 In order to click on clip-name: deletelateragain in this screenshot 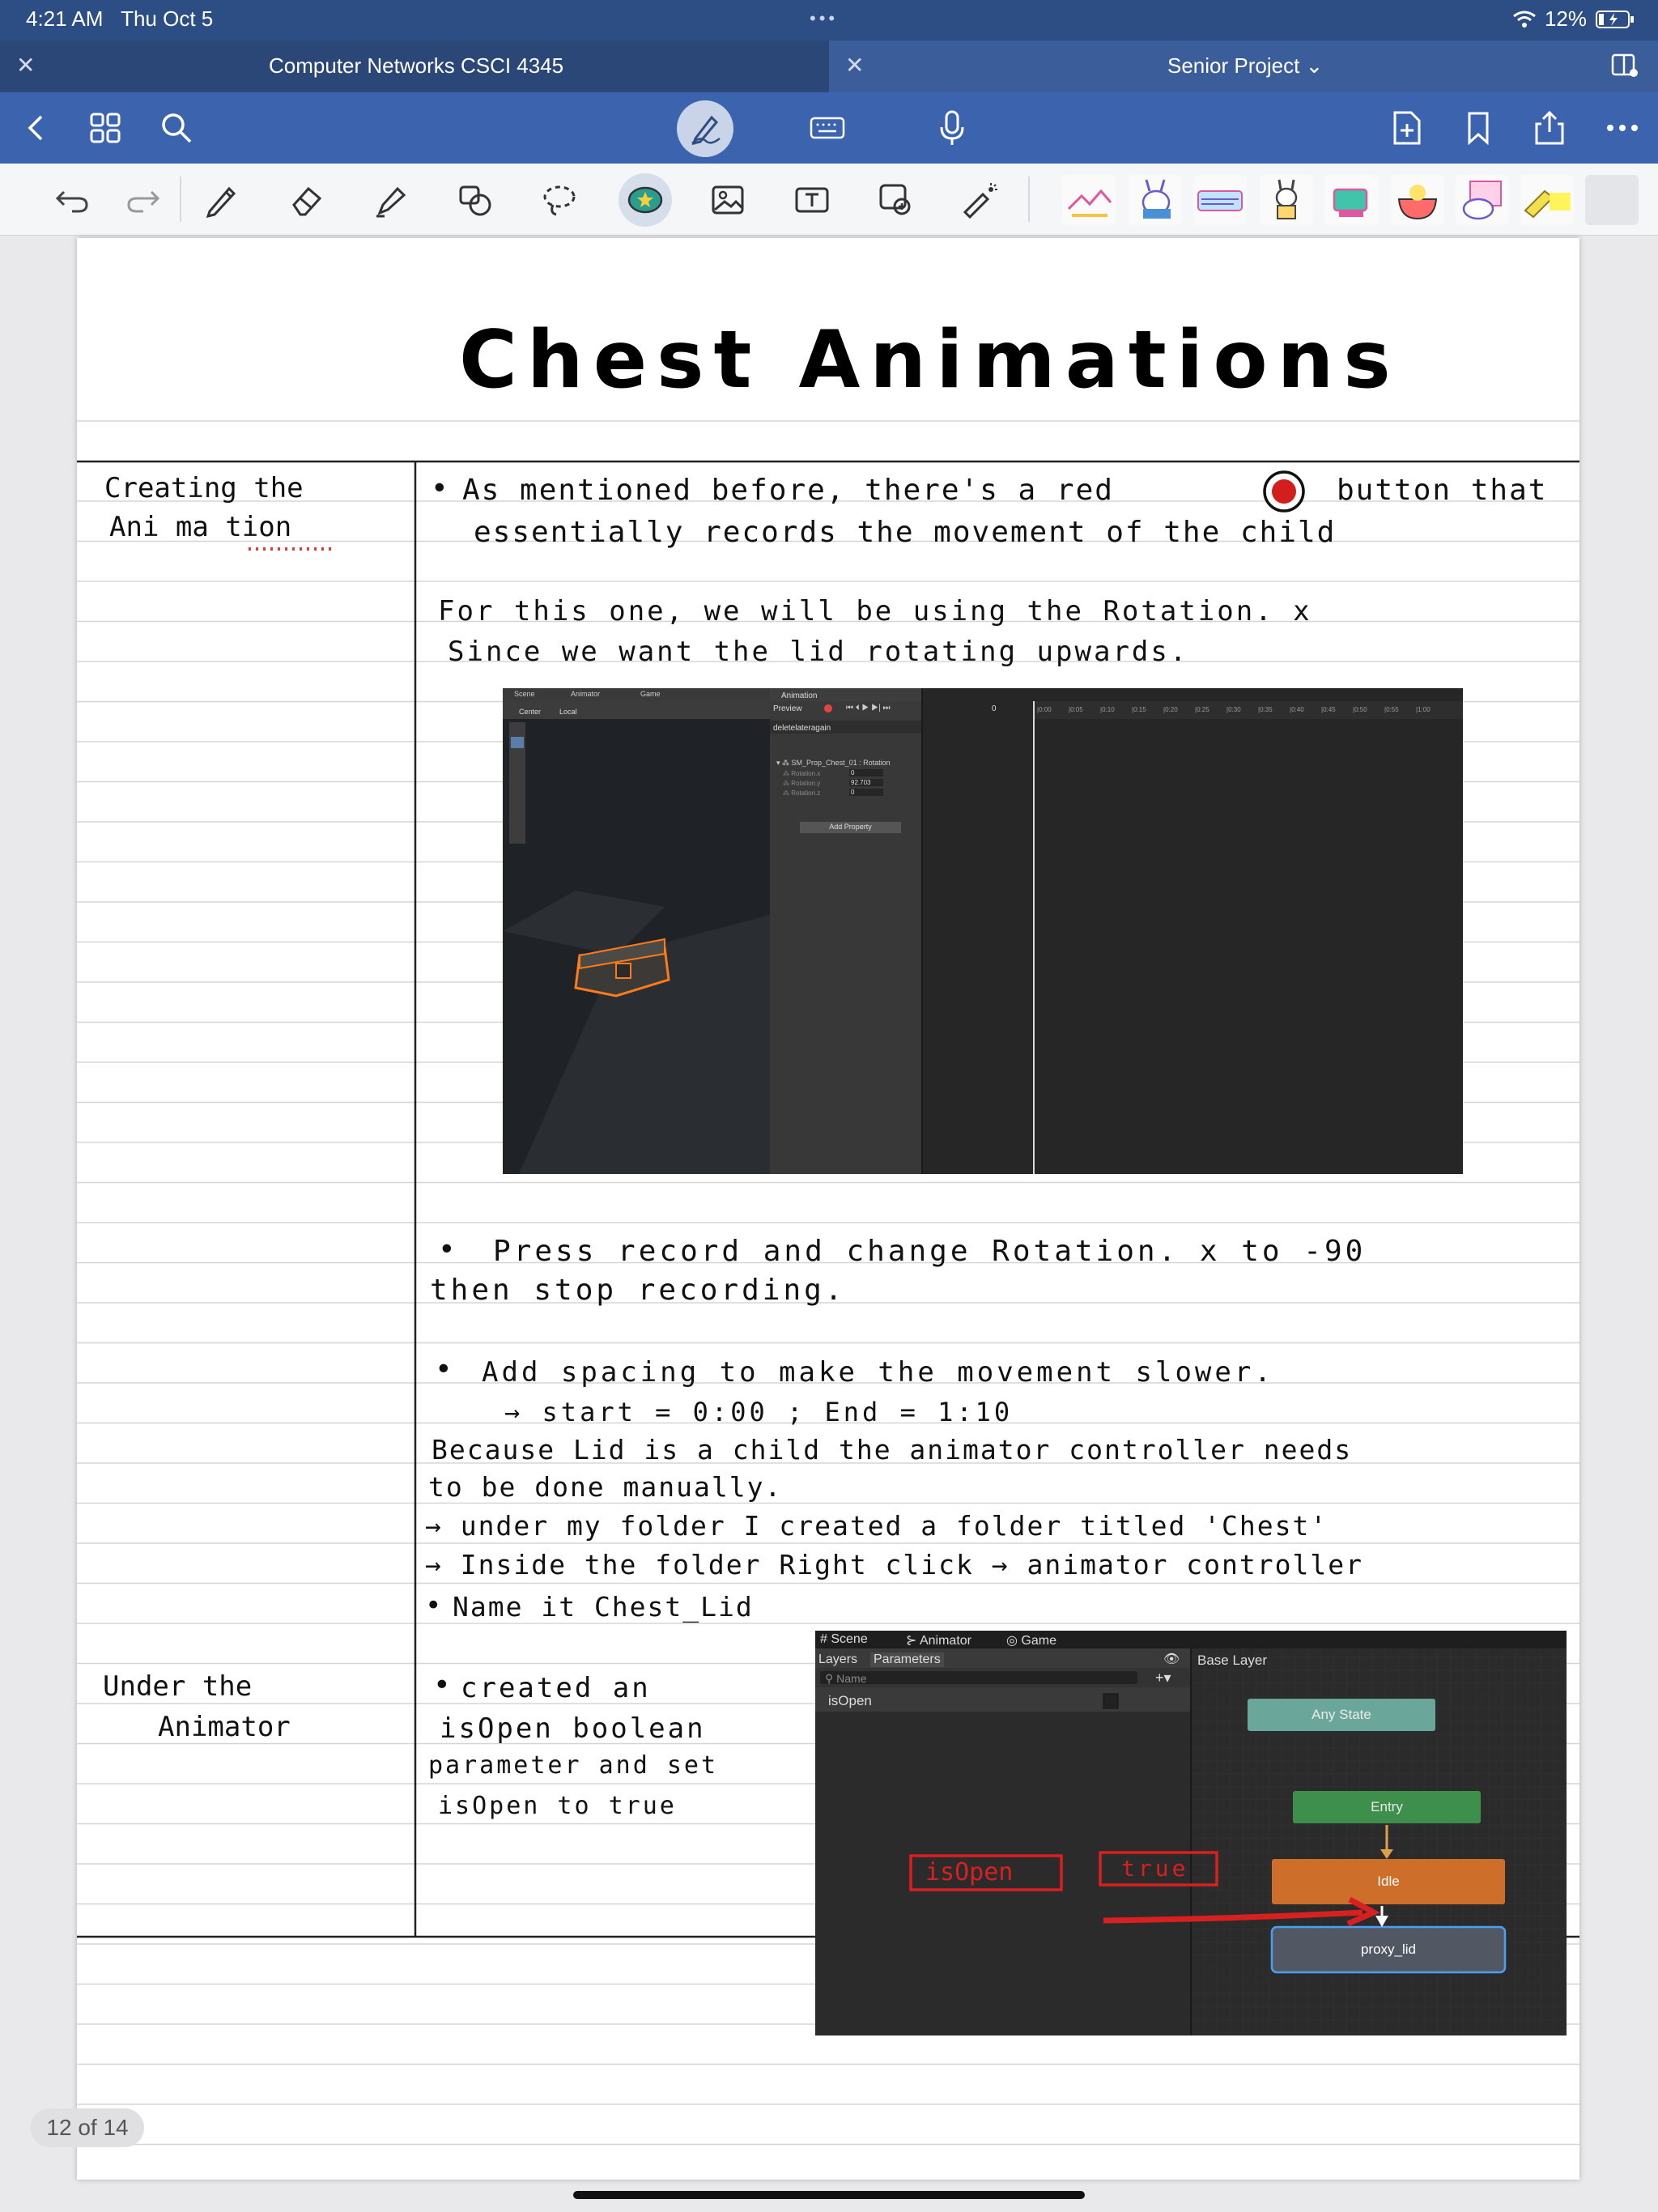, I will do `click(802, 728)`.